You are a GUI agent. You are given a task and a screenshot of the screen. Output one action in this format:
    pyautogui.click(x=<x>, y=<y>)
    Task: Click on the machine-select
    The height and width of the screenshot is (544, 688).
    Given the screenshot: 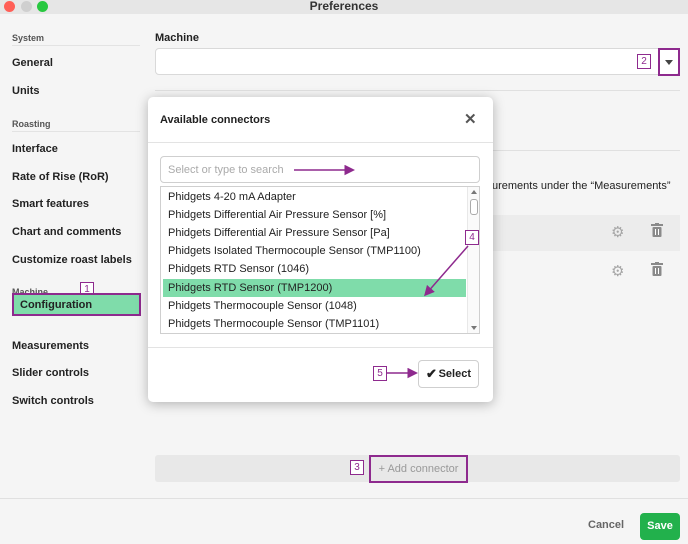 What is the action you would take?
    pyautogui.click(x=417, y=61)
    